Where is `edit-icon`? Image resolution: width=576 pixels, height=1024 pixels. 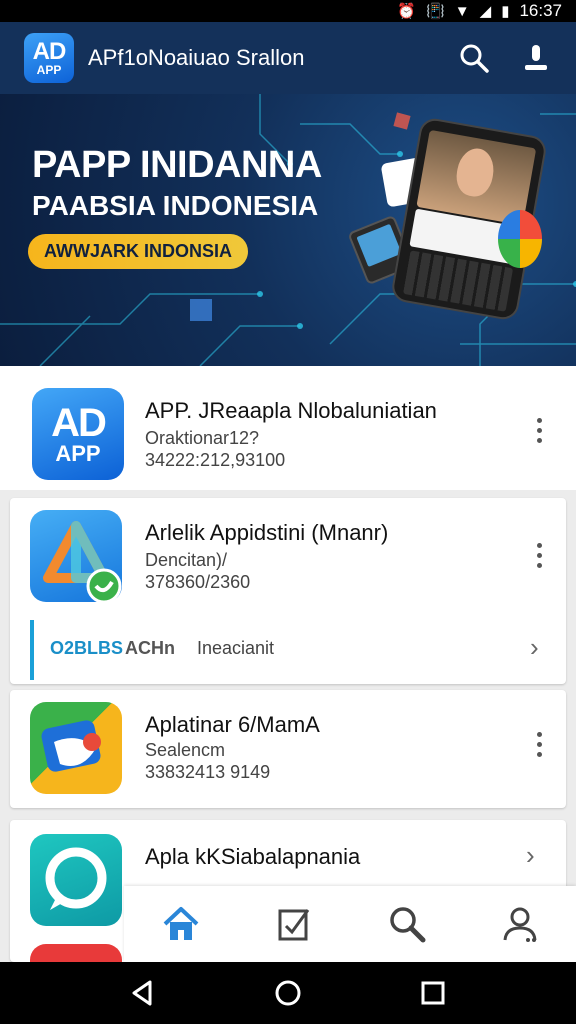
edit-icon is located at coordinates (293, 925).